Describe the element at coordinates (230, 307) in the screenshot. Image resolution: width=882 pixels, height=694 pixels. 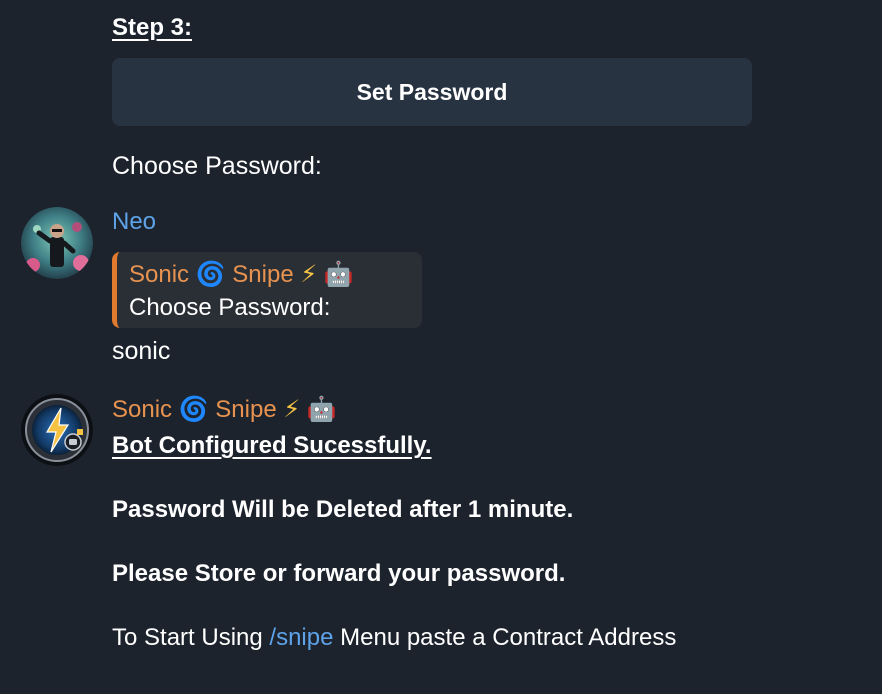
I see `reply-text: Choose Password:` at that location.